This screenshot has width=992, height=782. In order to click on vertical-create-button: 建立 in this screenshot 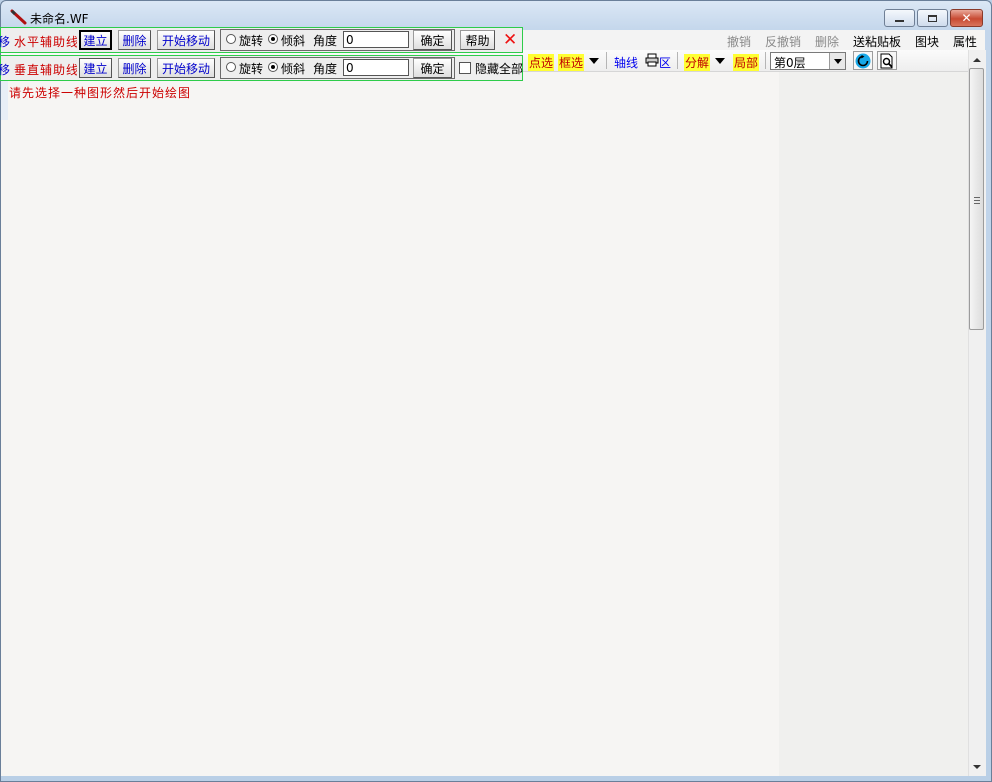, I will do `click(95, 68)`.